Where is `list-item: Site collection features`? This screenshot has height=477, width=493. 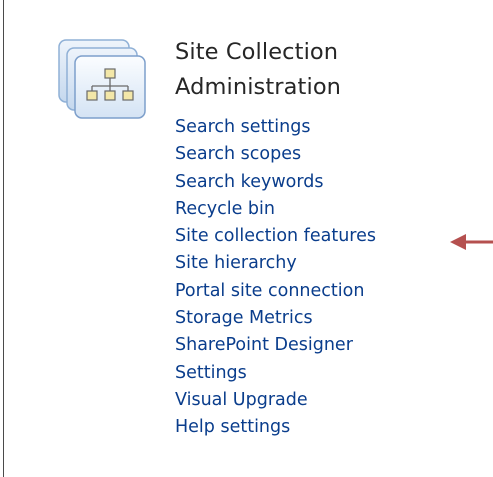
list-item: Site collection features is located at coordinates (275, 235).